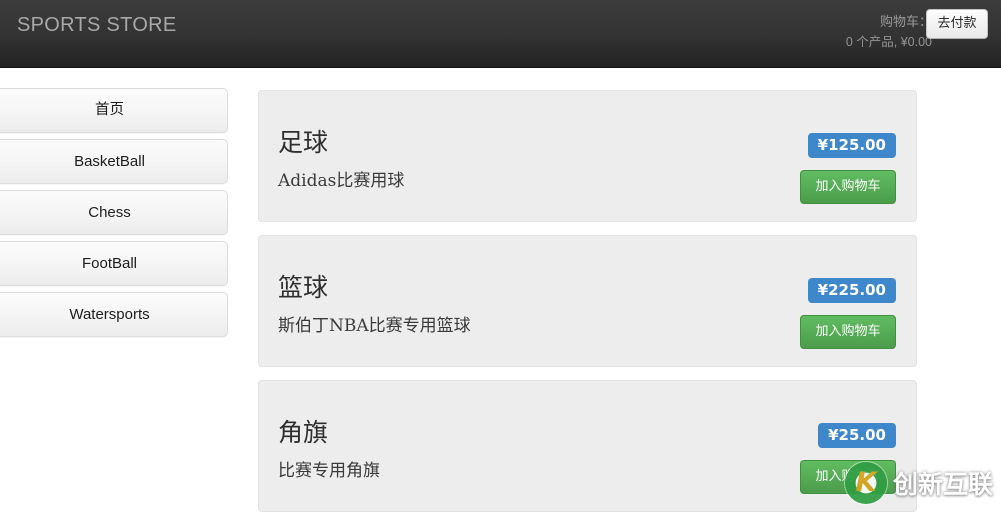  Describe the element at coordinates (888, 42) in the screenshot. I see `cart-status: 0 个产品, ¥0.00` at that location.